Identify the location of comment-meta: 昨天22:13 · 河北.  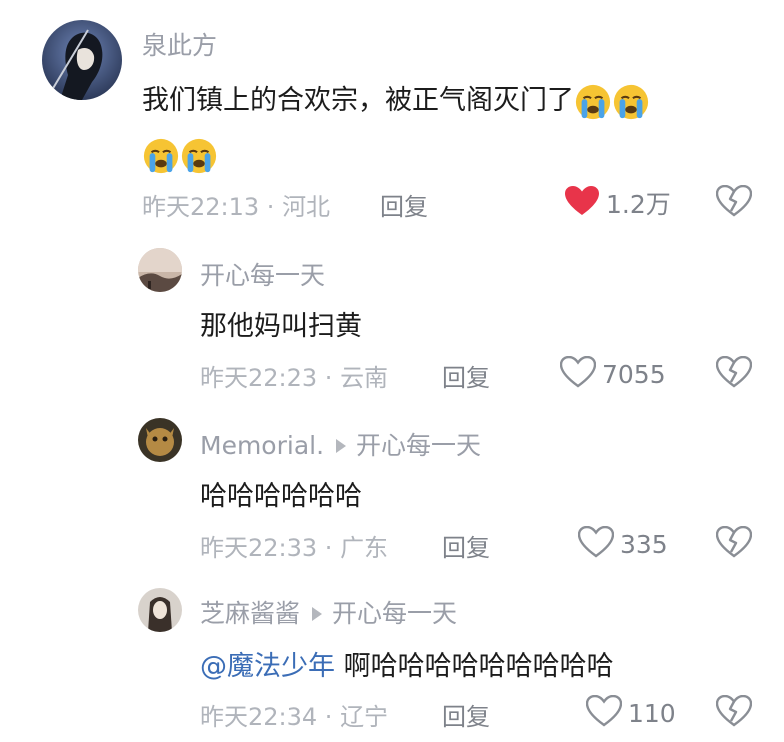
(236, 204).